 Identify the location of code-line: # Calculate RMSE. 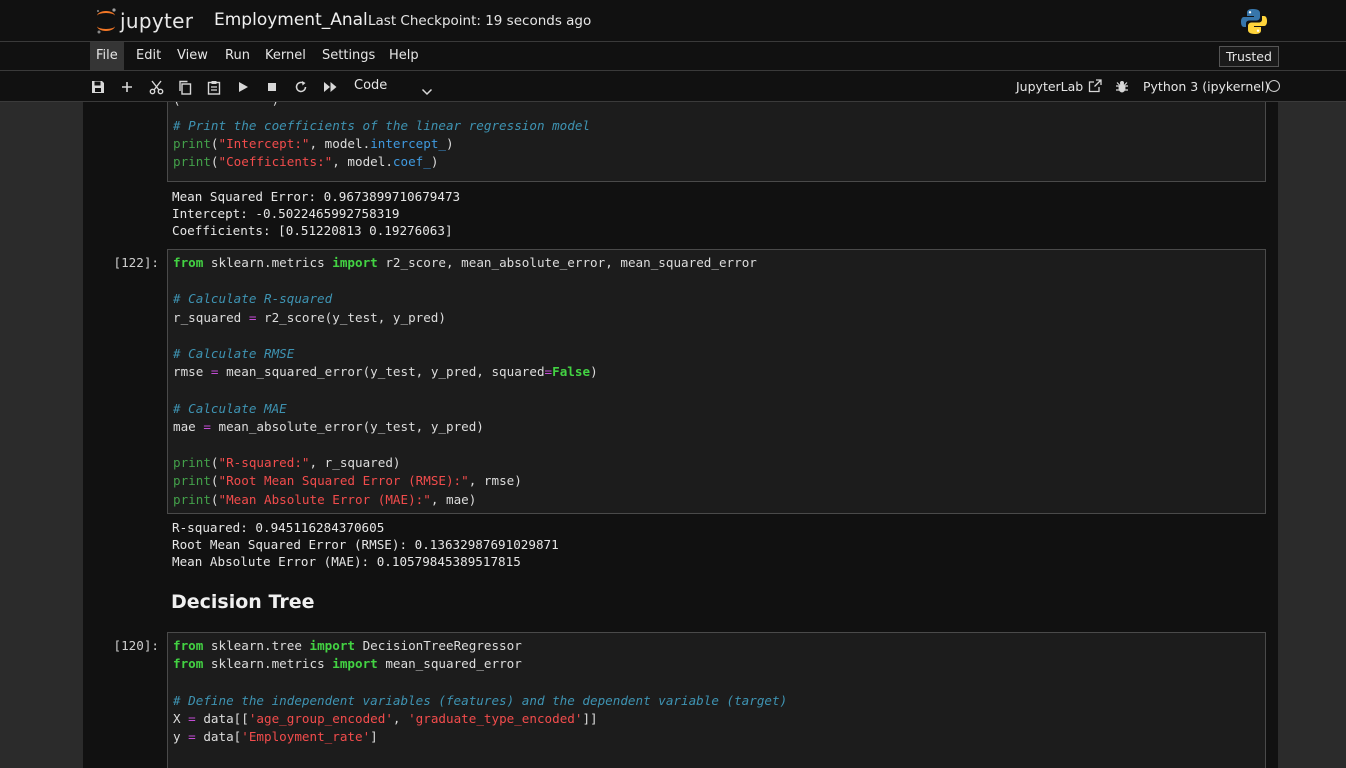
(233, 354).